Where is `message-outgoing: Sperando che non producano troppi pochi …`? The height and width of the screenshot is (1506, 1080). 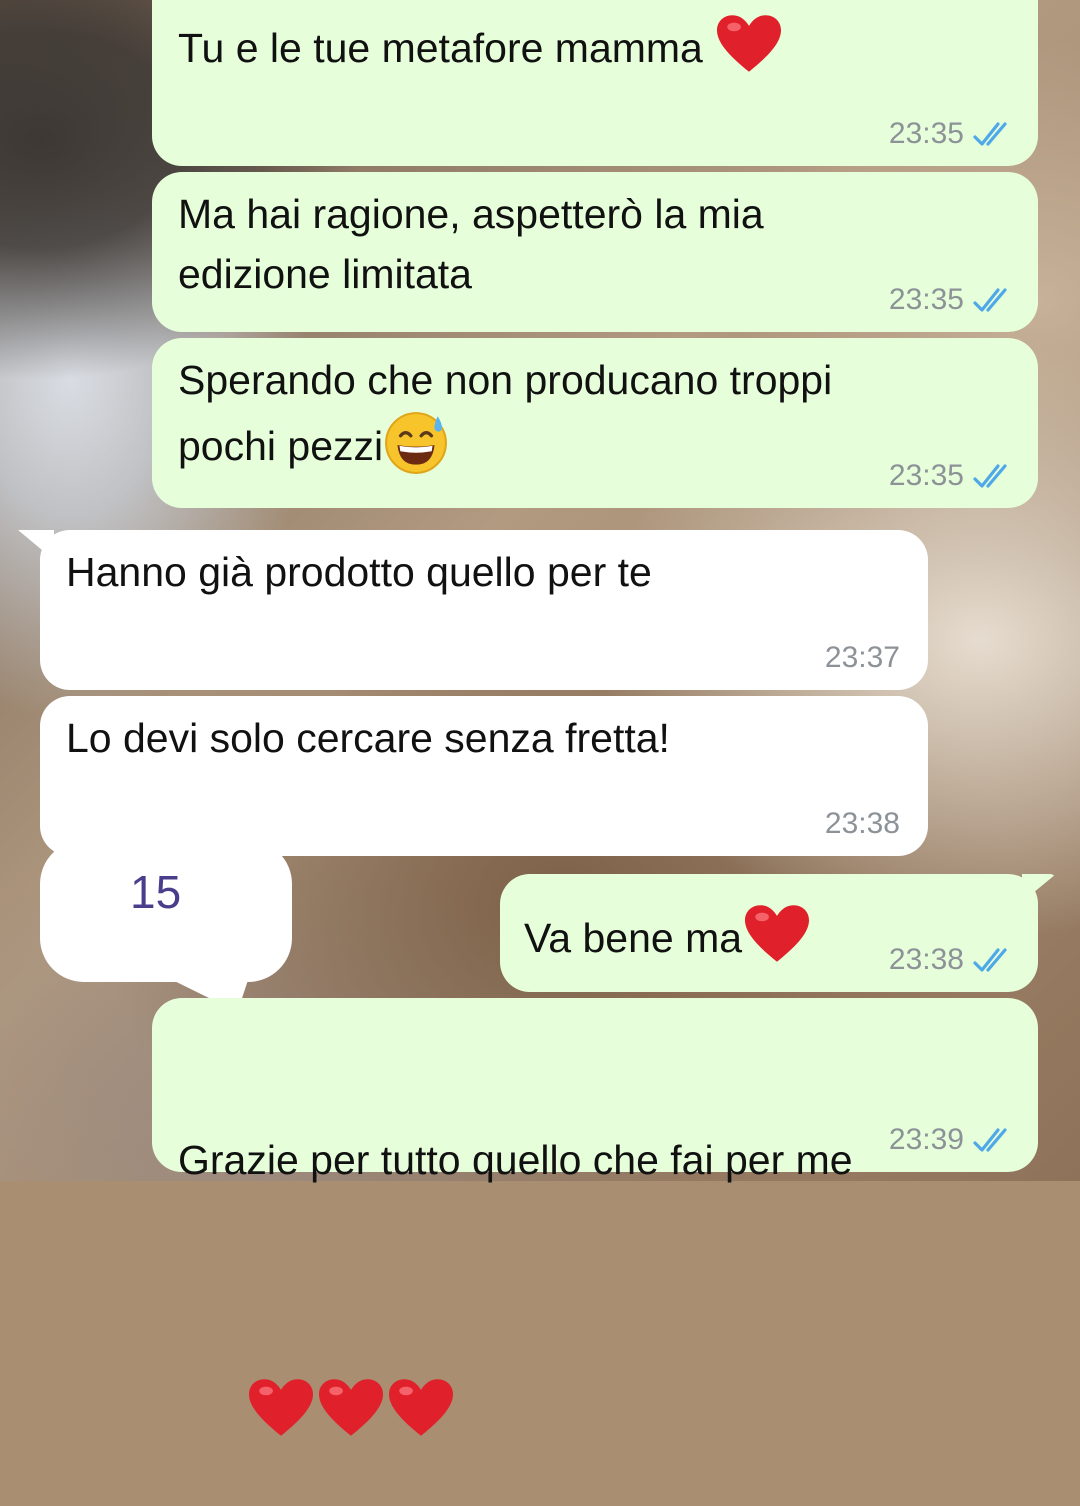 message-outgoing: Sperando che non producano troppi pochi … is located at coordinates (595, 423).